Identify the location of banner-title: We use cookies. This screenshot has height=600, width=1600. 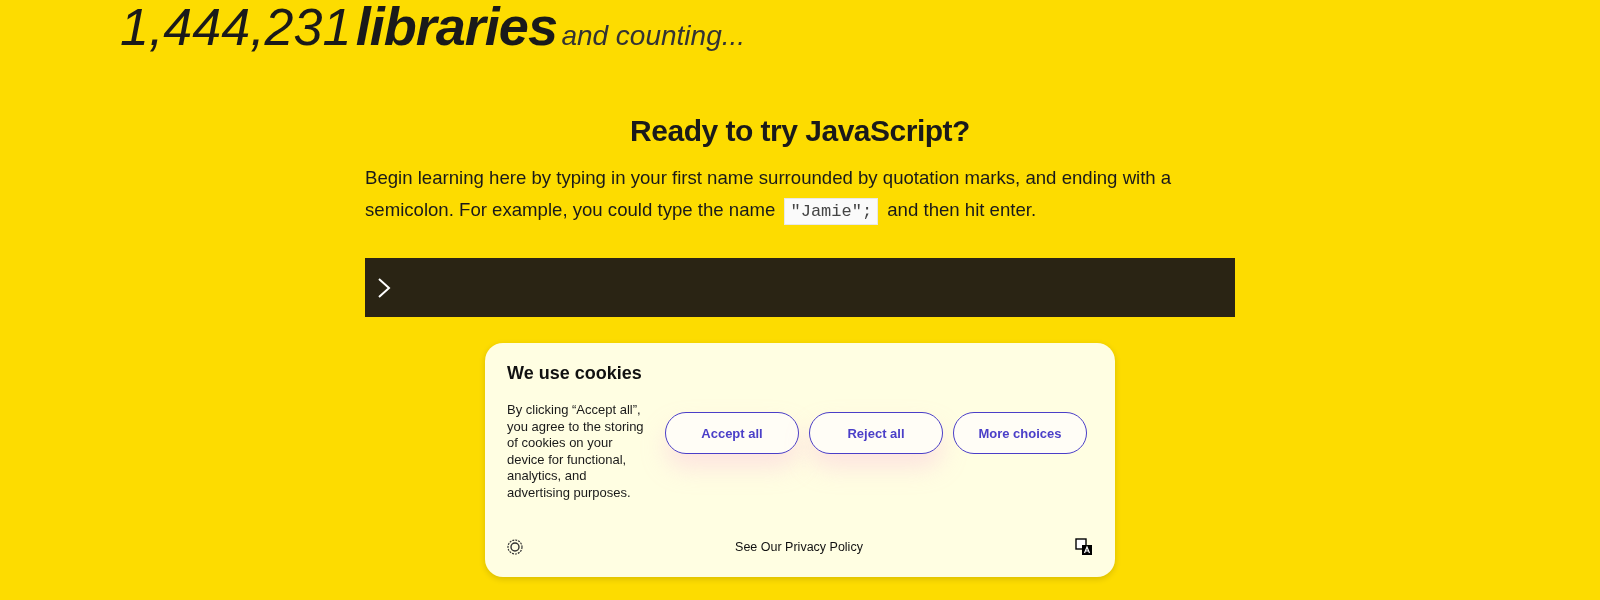
(575, 373).